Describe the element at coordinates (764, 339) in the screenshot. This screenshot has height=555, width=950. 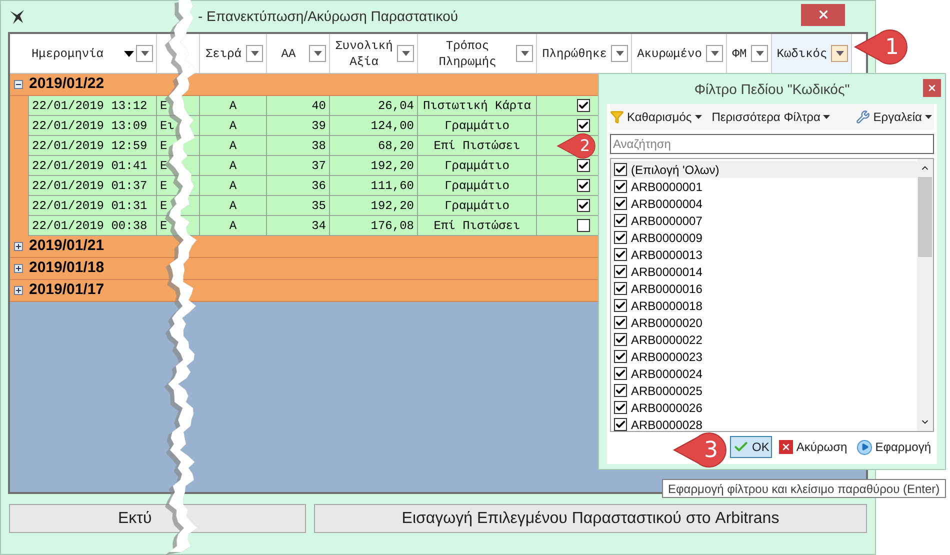
I see `filter-item: ARB0000022` at that location.